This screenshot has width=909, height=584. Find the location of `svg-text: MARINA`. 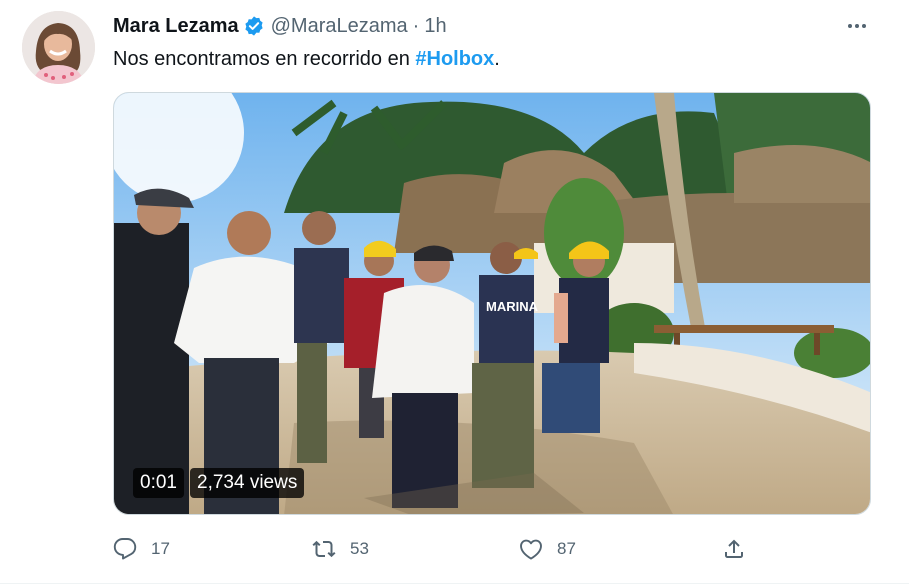

svg-text: MARINA is located at coordinates (512, 306).